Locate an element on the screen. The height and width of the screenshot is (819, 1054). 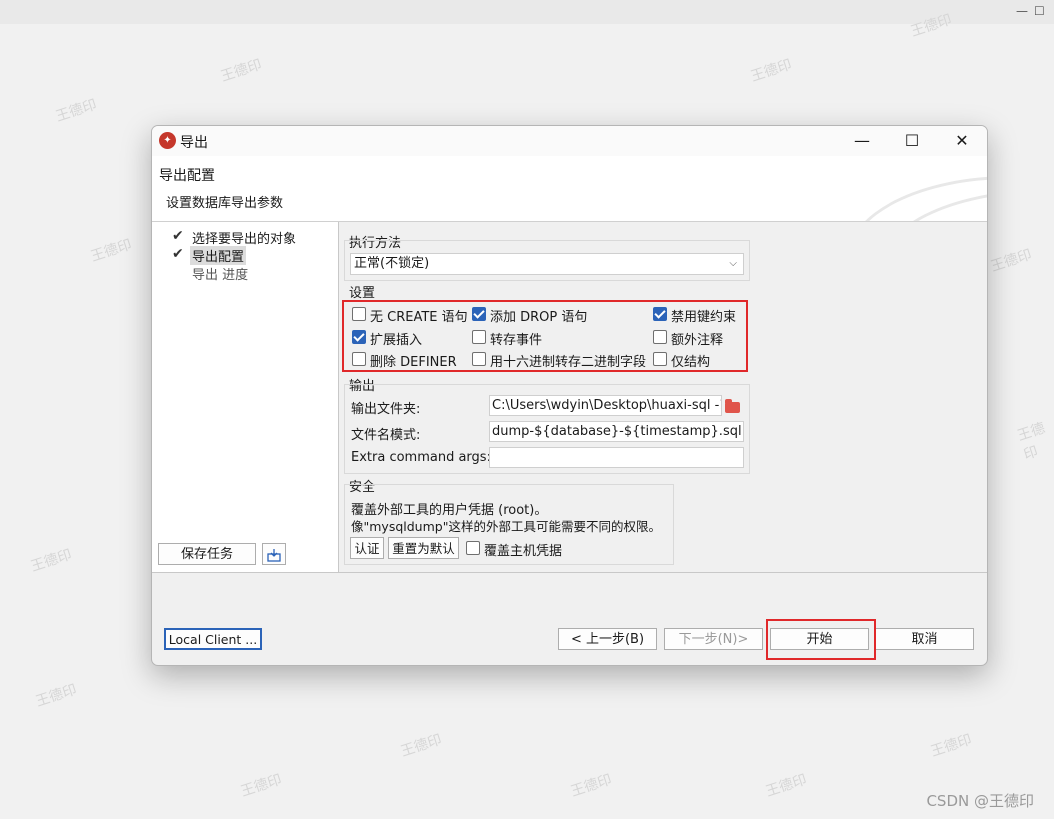
minimize-button: — is located at coordinates (862, 141).